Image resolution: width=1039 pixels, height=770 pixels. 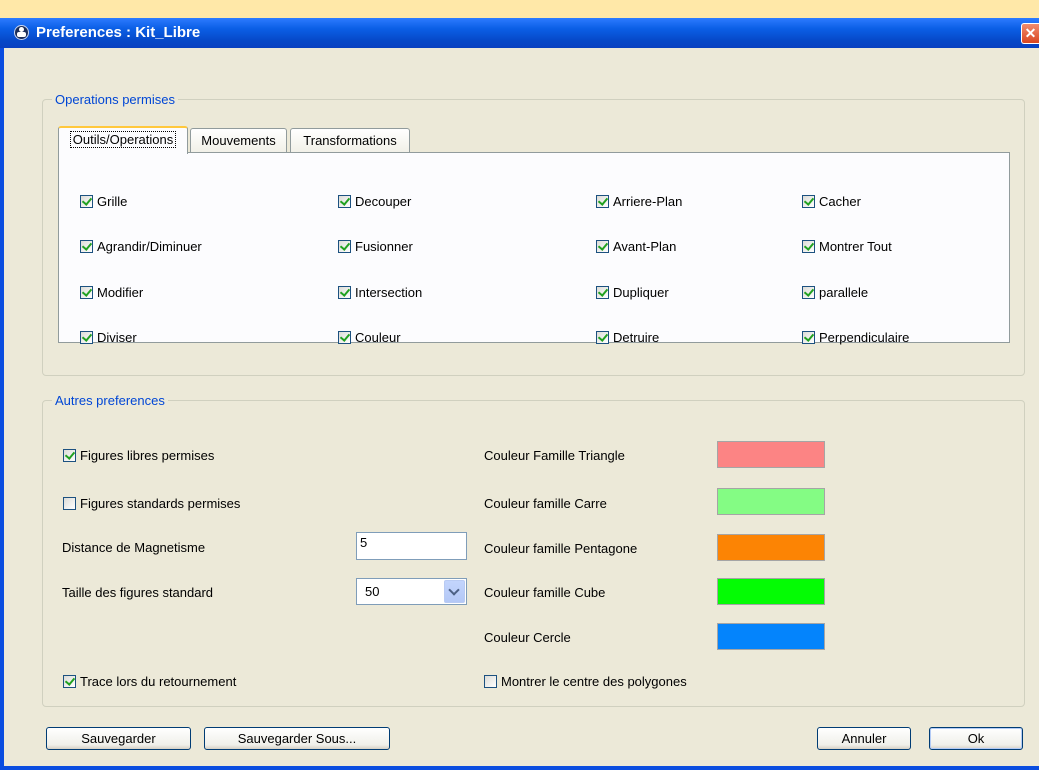 I want to click on checkbox-dupliquer: Dupliquer, so click(x=632, y=292).